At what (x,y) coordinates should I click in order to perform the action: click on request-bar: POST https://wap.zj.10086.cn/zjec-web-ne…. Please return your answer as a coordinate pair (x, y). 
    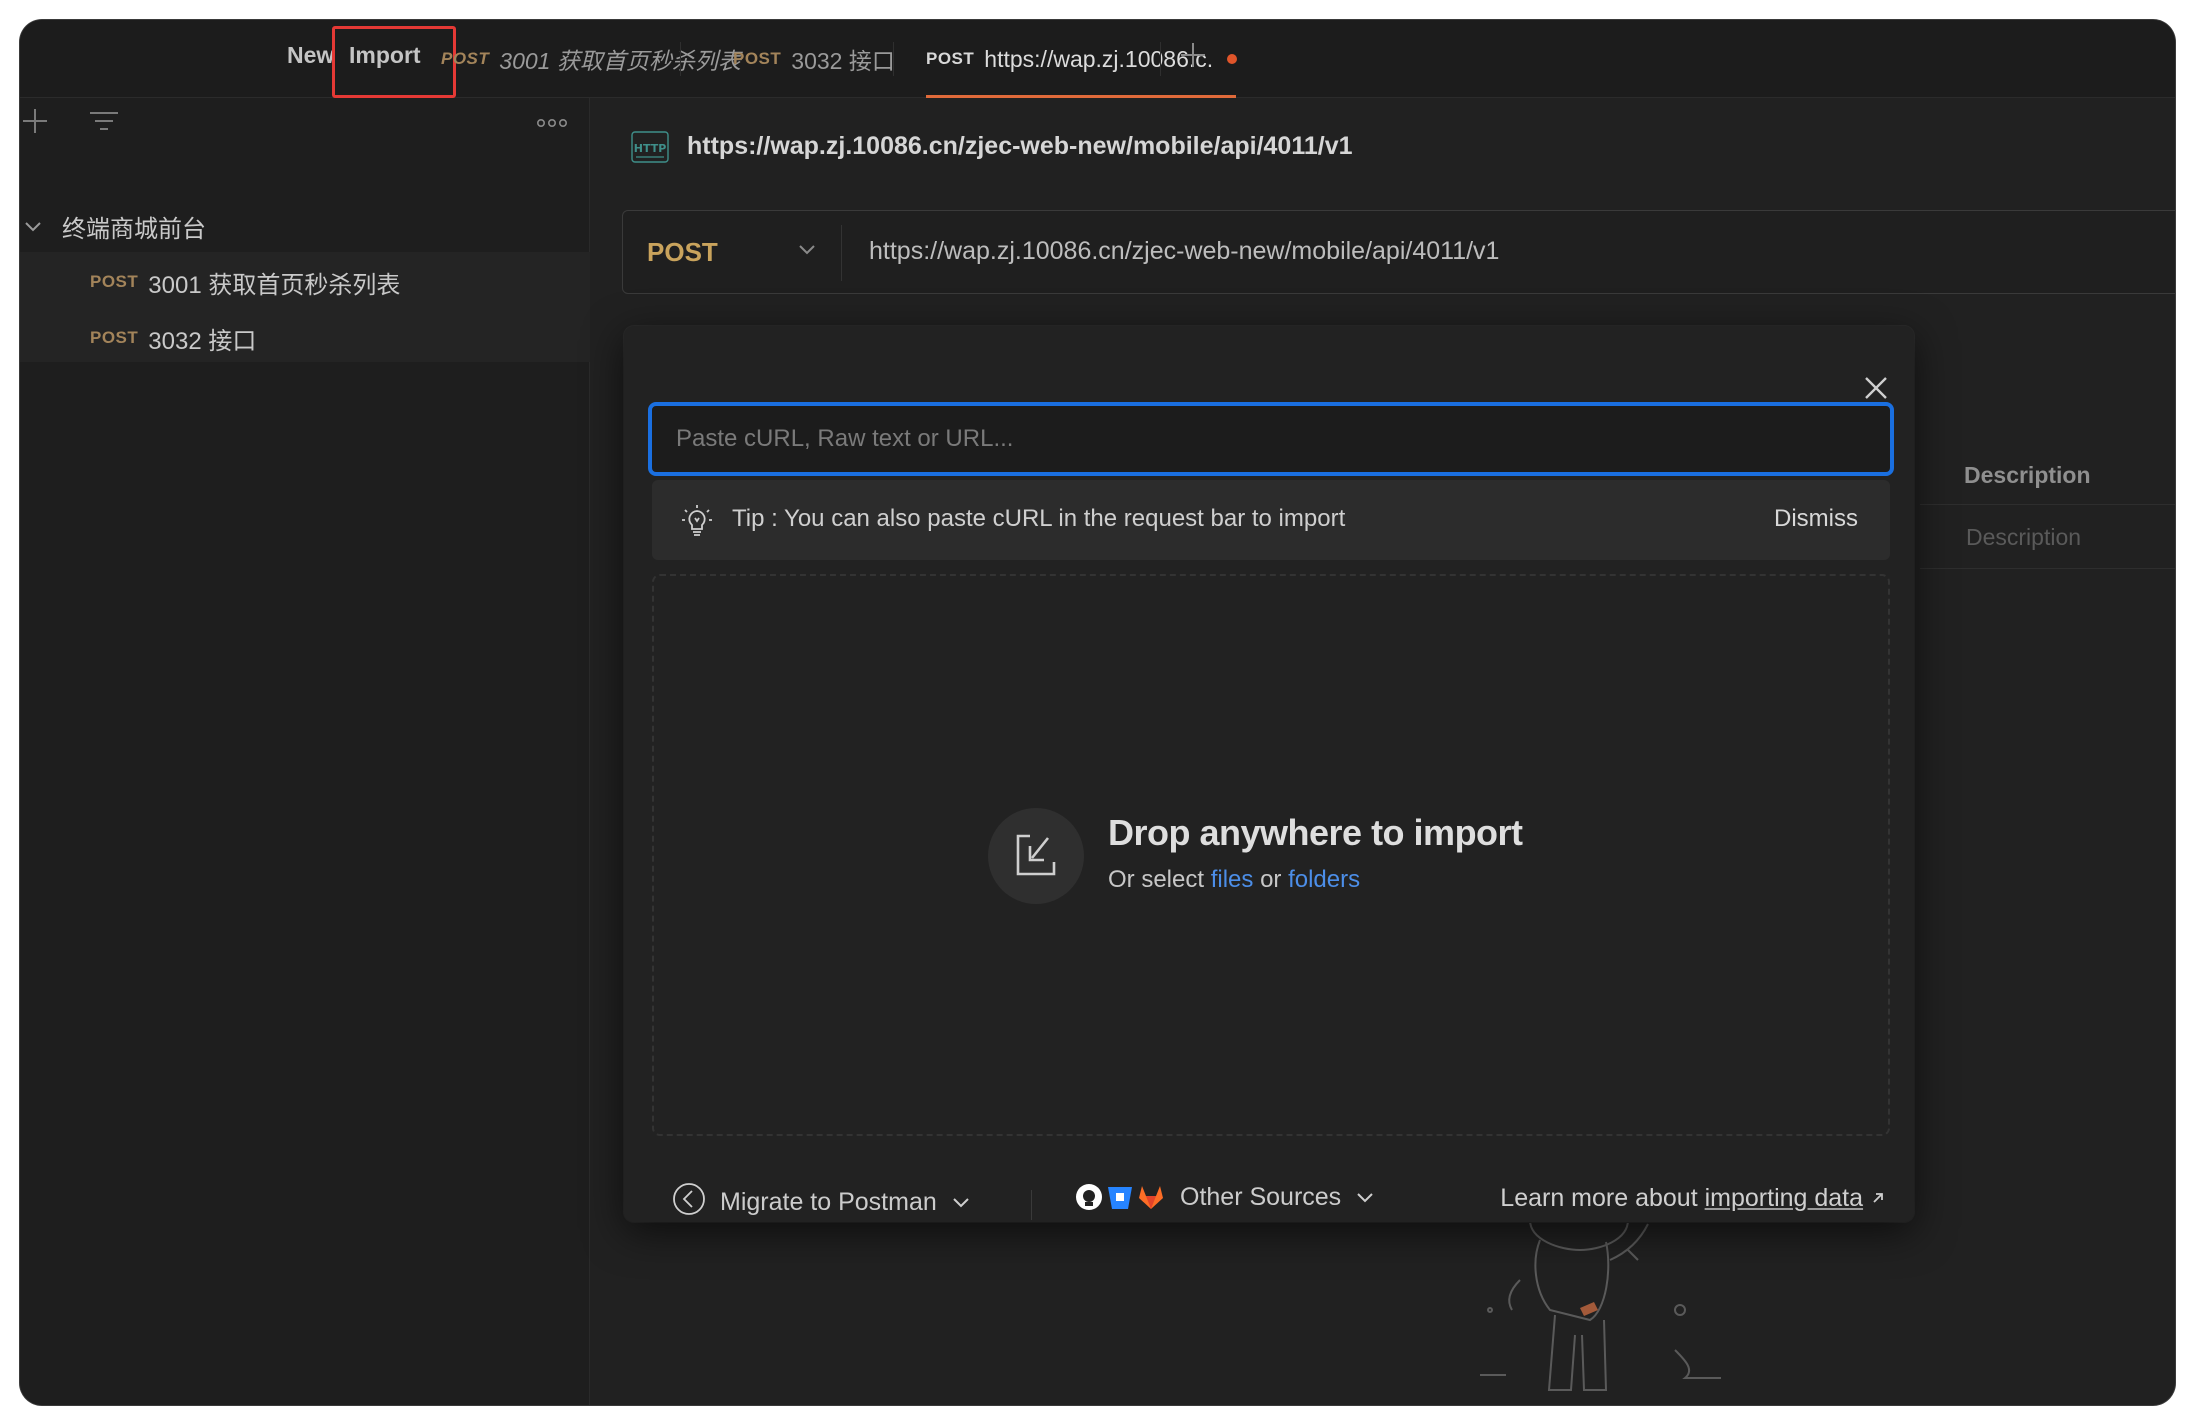
    Looking at the image, I should click on (1398, 252).